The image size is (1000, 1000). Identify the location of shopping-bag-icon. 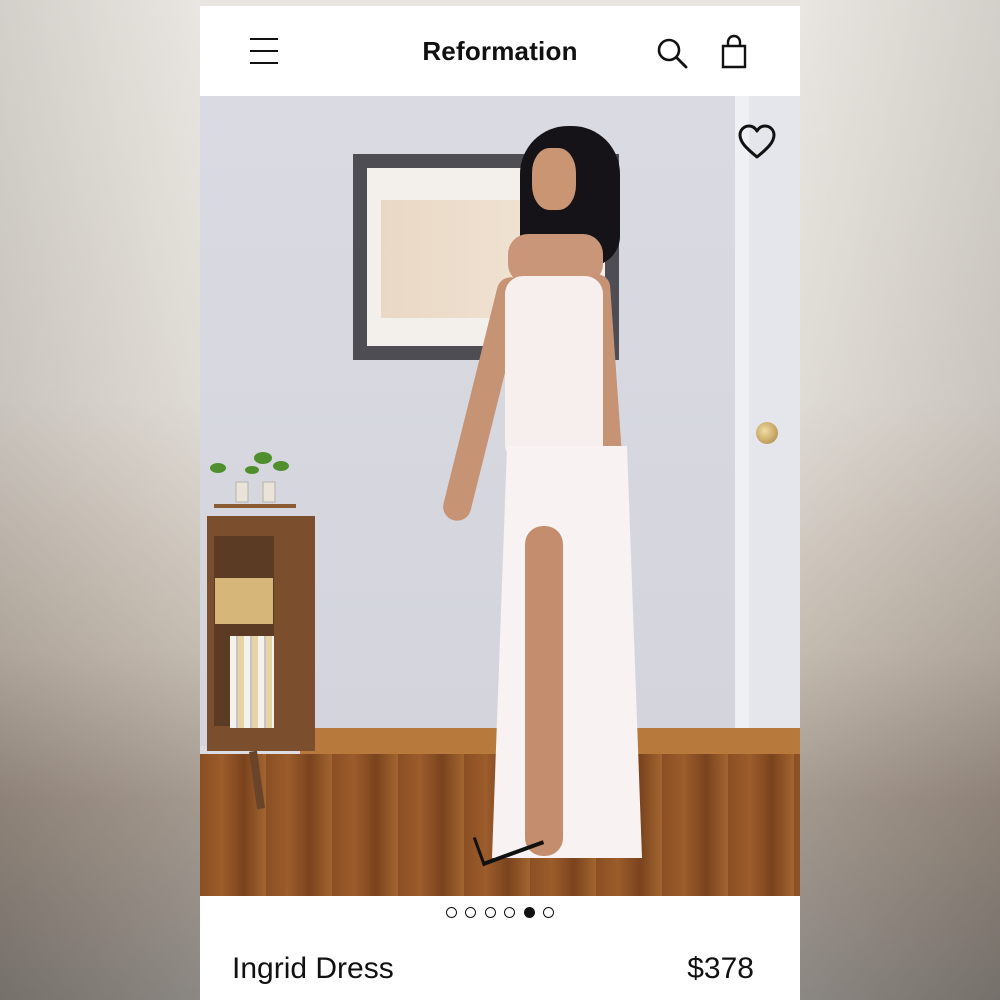
(734, 52).